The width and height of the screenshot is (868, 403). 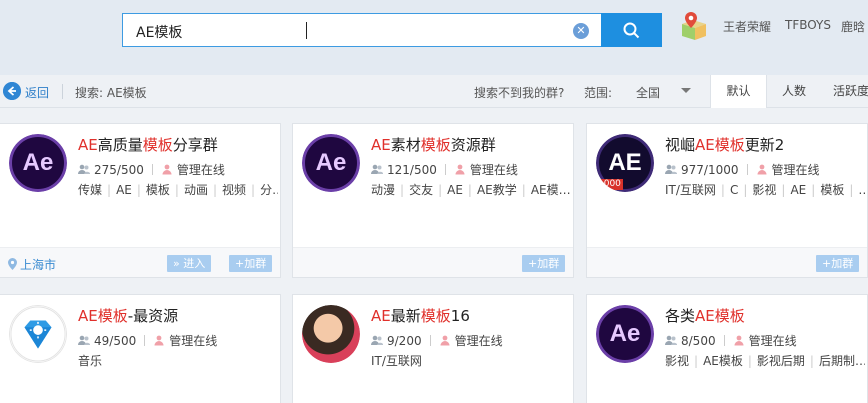 What do you see at coordinates (32, 264) in the screenshot?
I see `location: 上海市` at bounding box center [32, 264].